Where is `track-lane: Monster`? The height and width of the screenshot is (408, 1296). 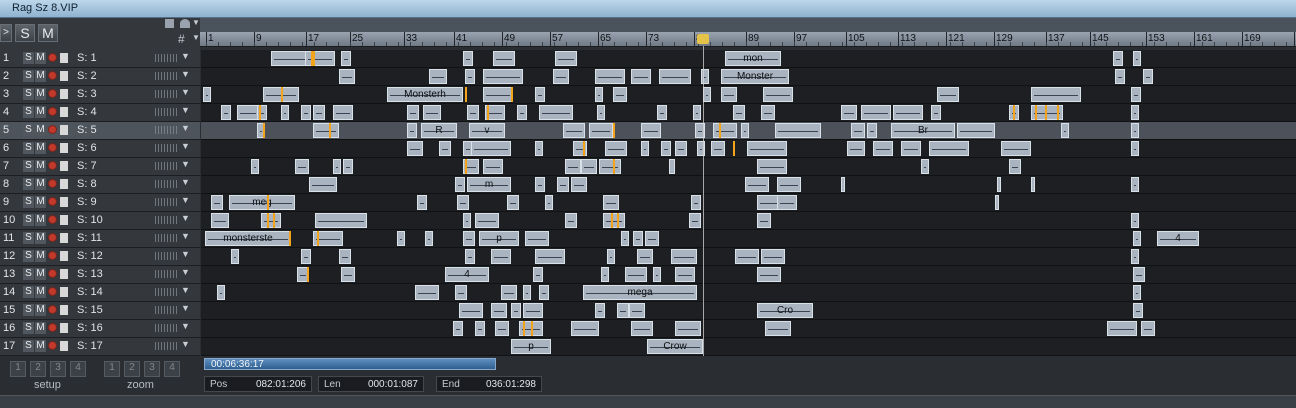
track-lane: Monster is located at coordinates (748, 77).